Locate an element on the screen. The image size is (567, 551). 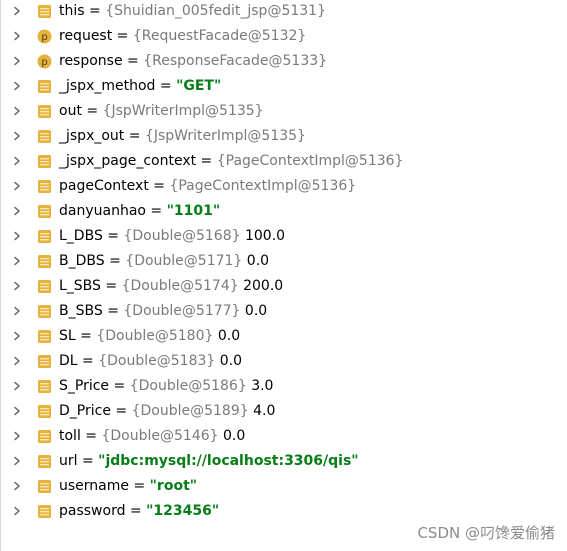
variable-row: p request = {RequestFacade@5132} is located at coordinates (283, 36).